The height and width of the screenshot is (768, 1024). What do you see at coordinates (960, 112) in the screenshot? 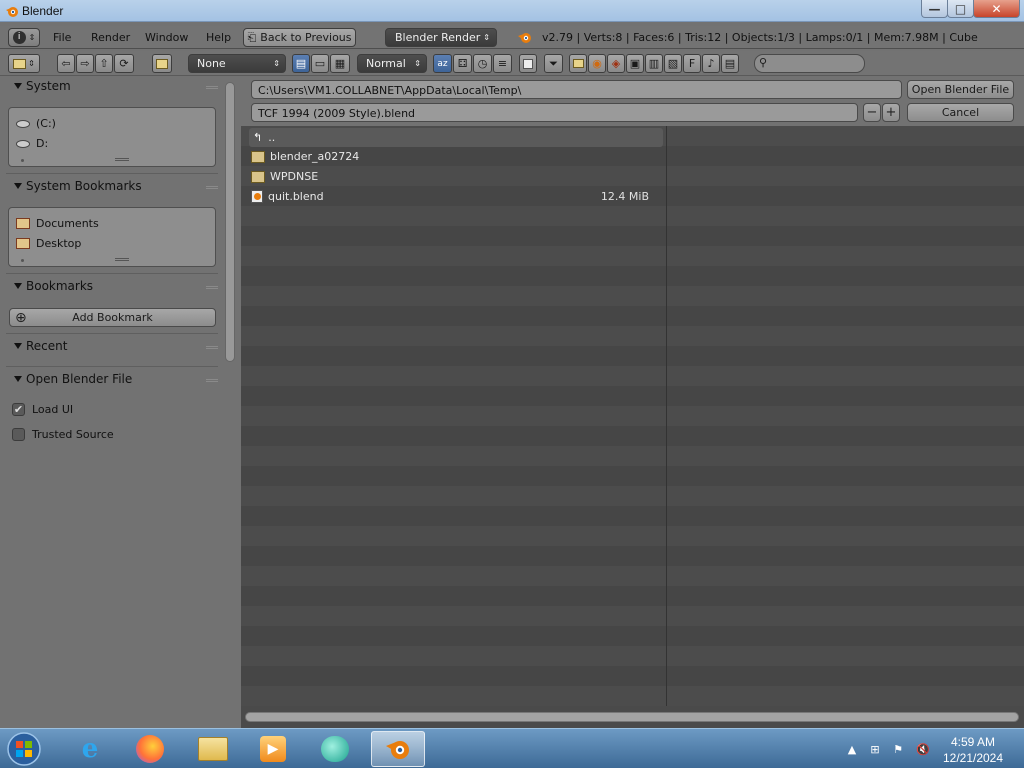
I see `cancel-button: Cancel` at bounding box center [960, 112].